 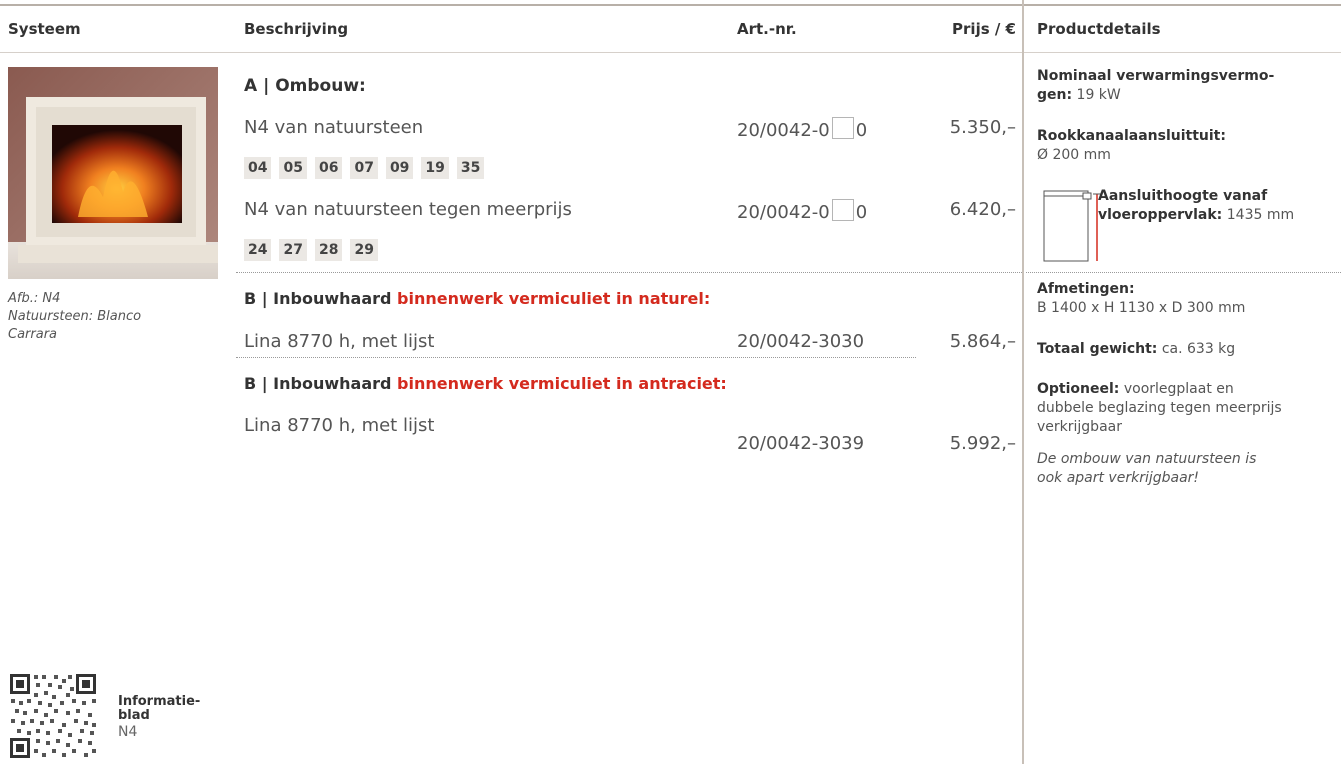 What do you see at coordinates (1078, 389) in the screenshot?
I see `detail-label: Optioneel:` at bounding box center [1078, 389].